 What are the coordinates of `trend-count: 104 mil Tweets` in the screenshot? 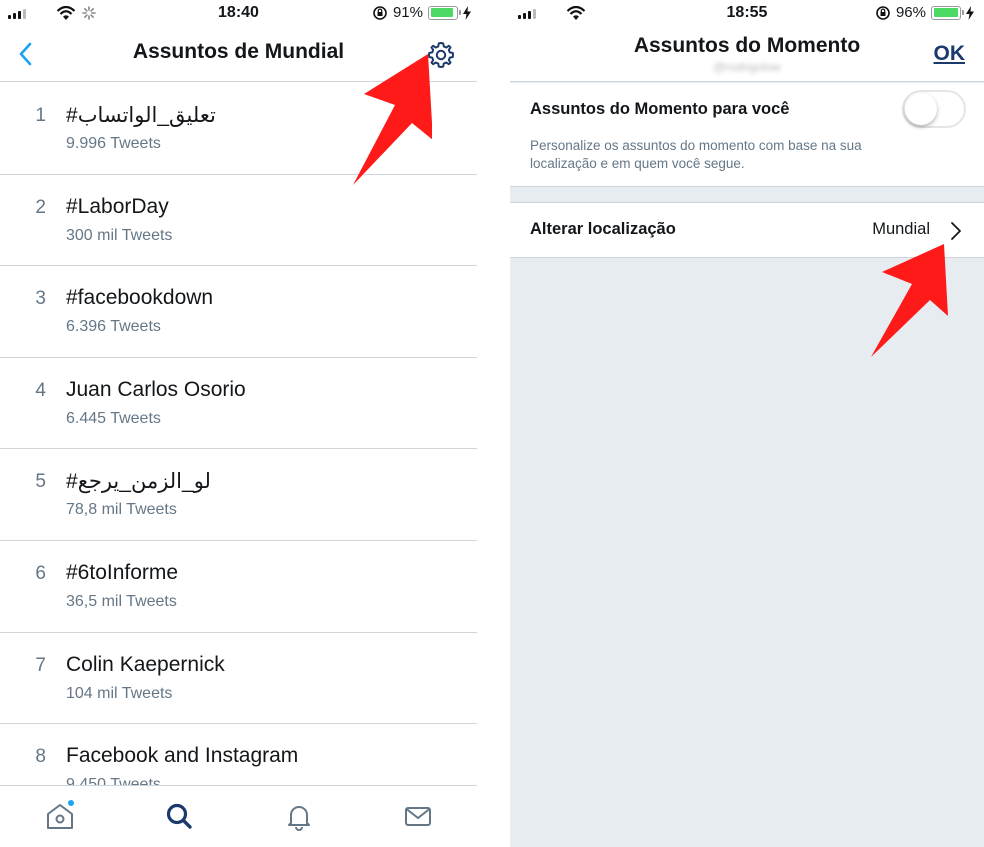 It's located at (119, 693).